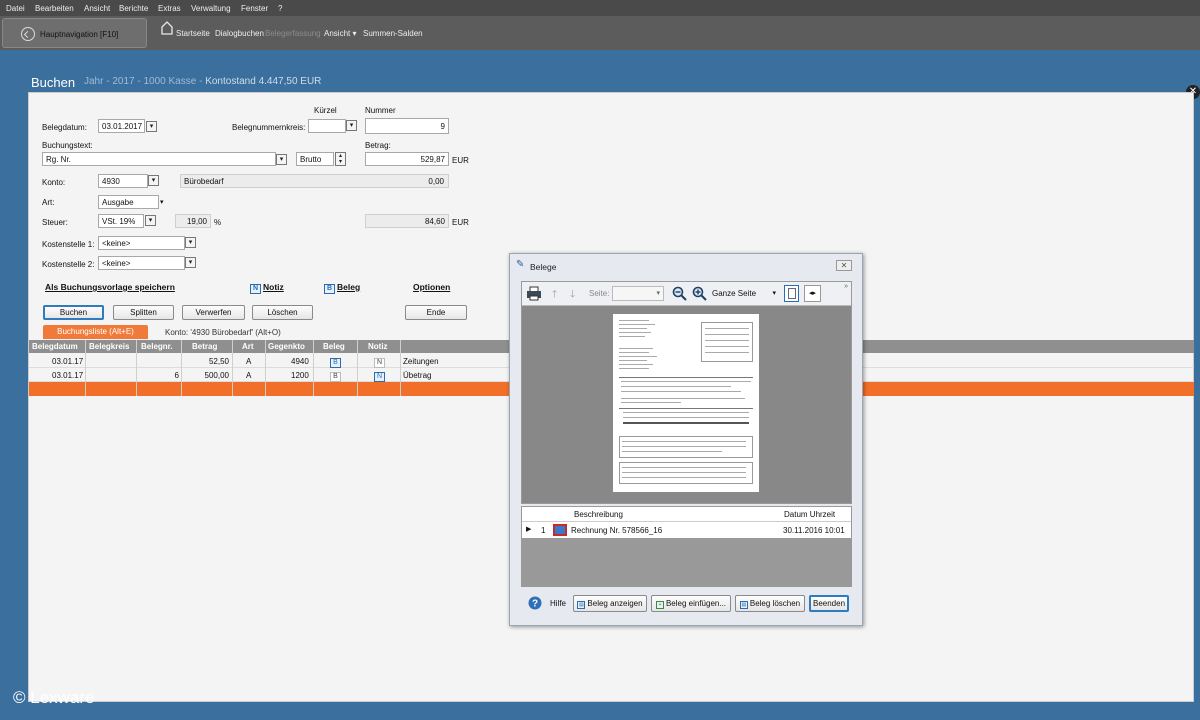  Describe the element at coordinates (846, 286) in the screenshot. I see `overflow-icon: »` at that location.